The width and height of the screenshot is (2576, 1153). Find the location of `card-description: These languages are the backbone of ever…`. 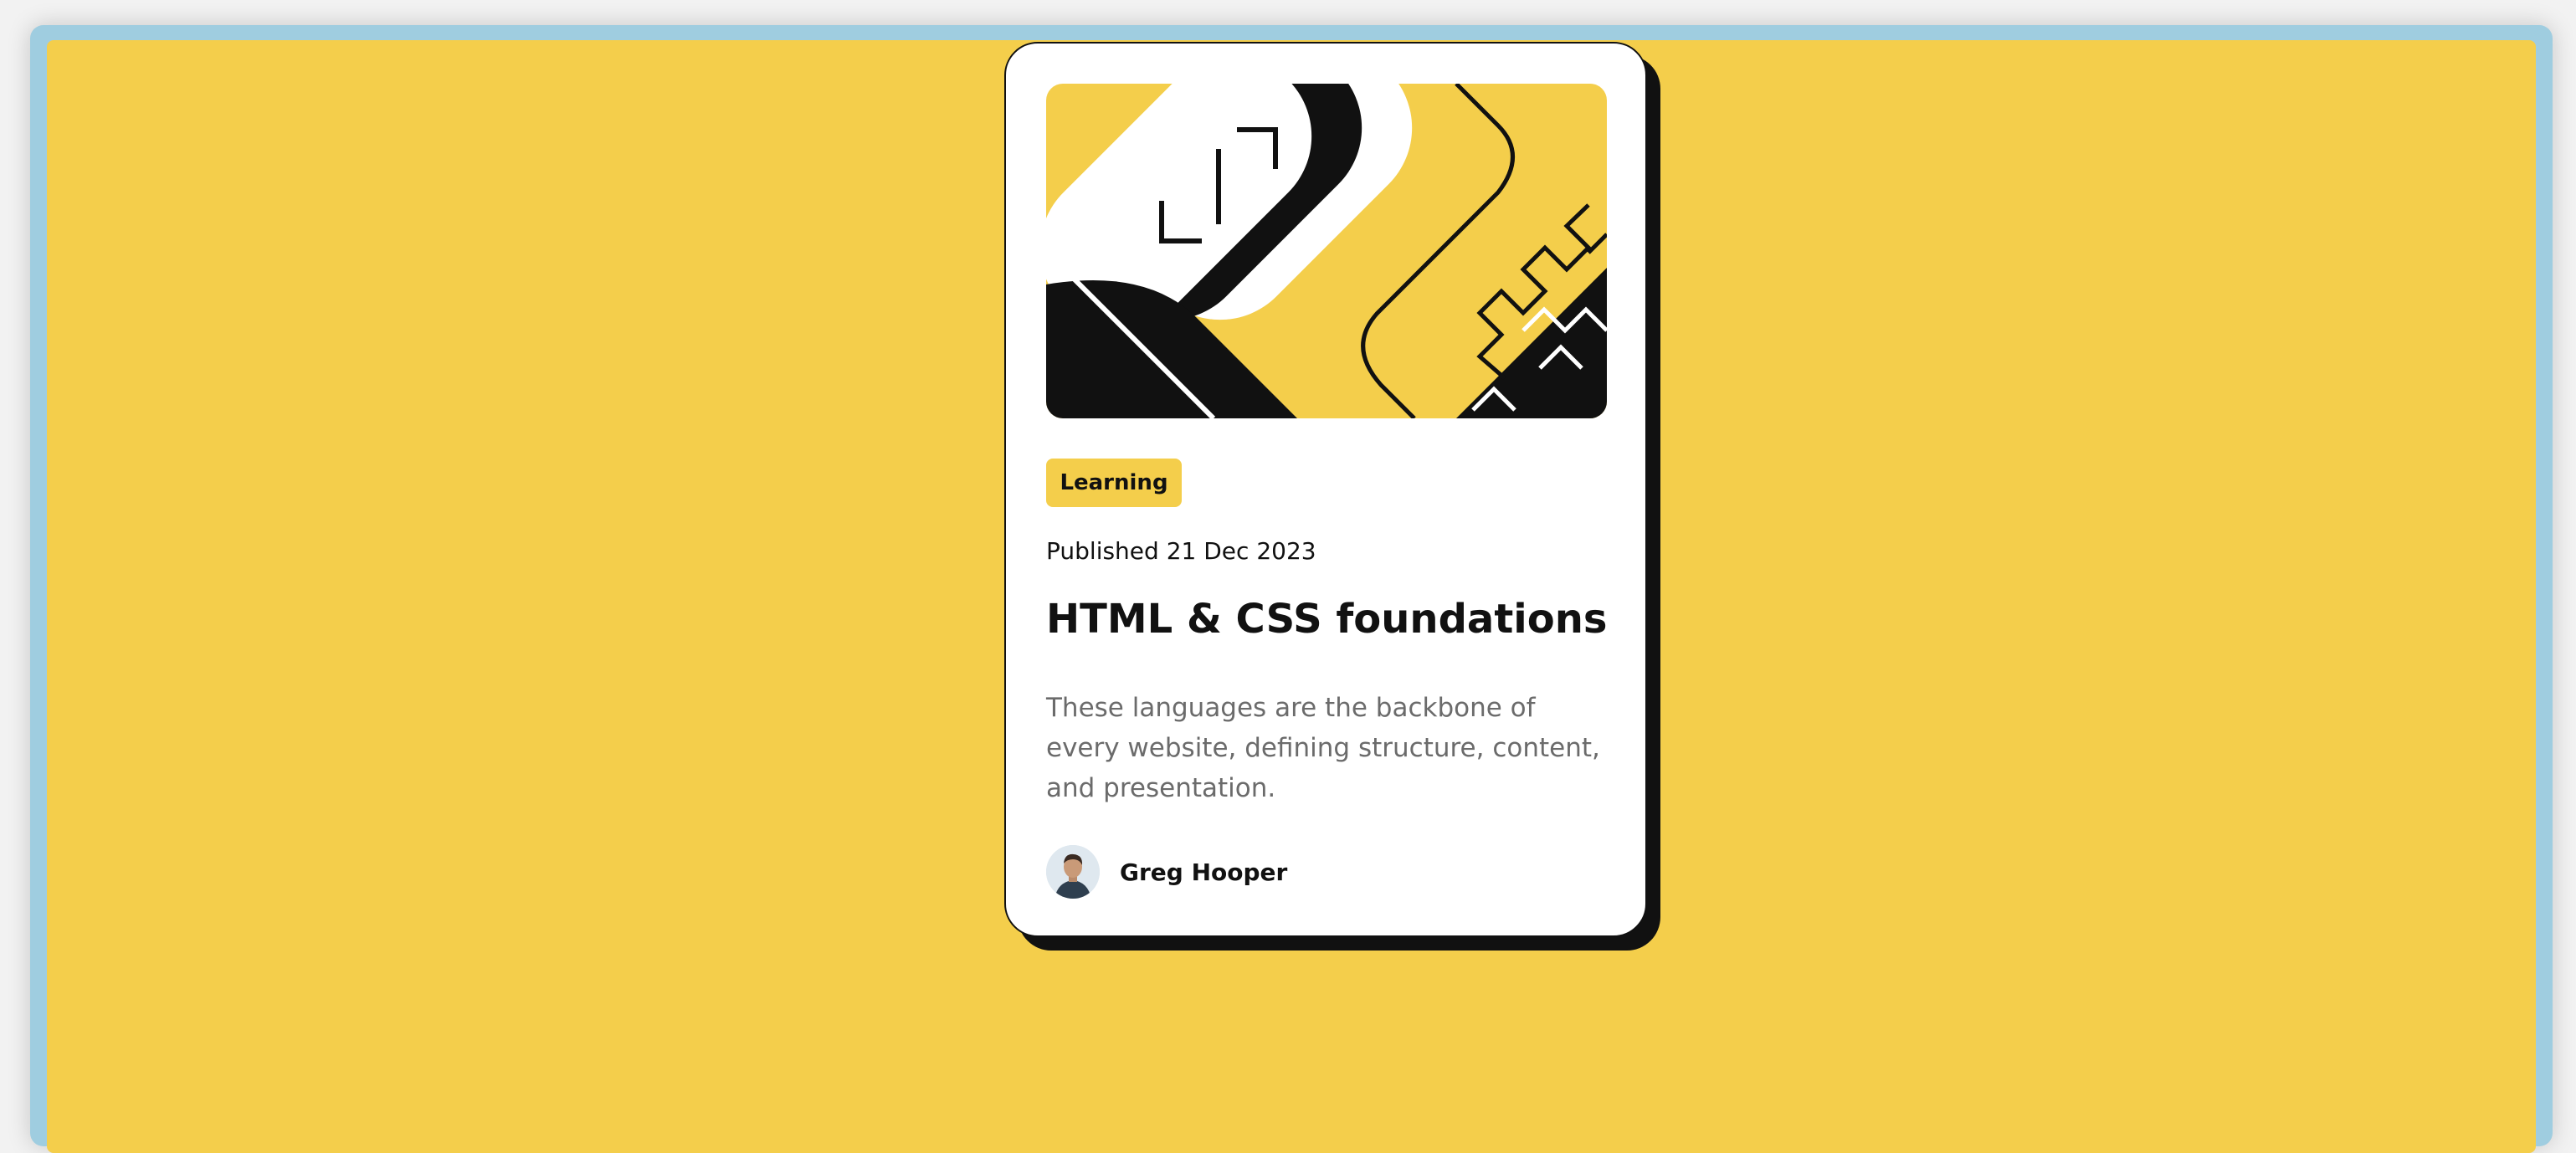

card-description: These languages are the backbone of ever… is located at coordinates (1323, 748).